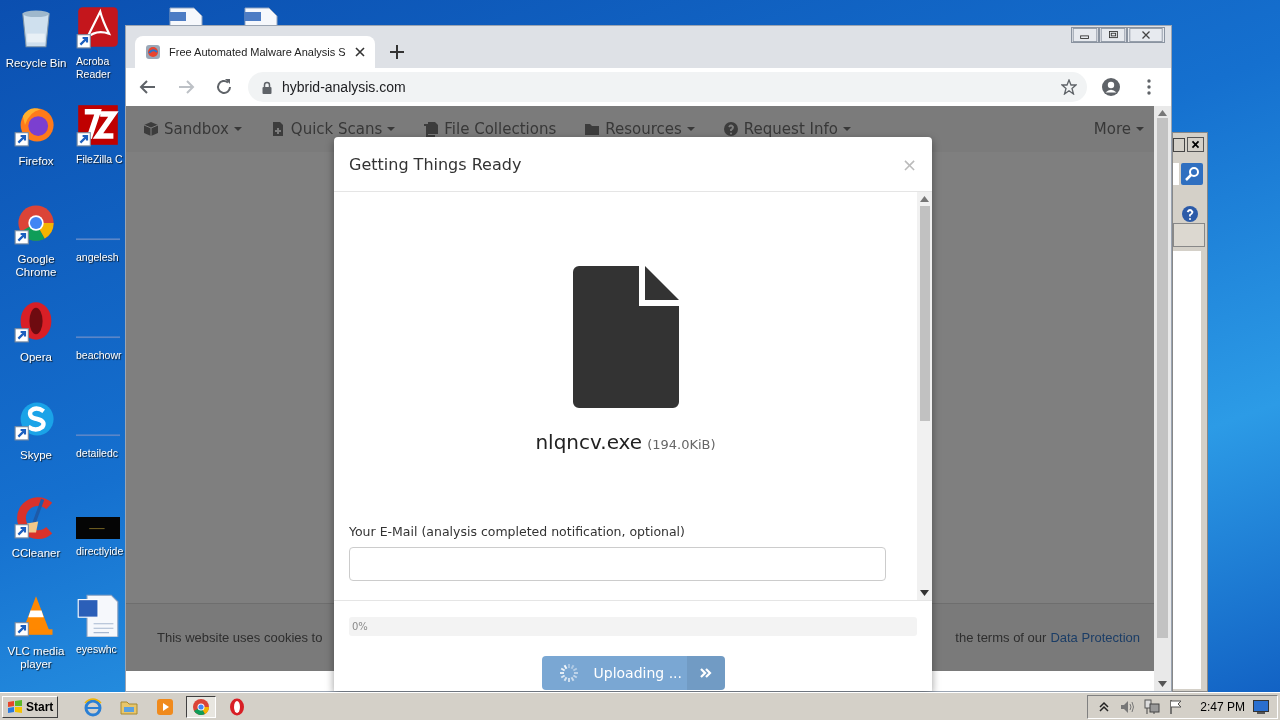 This screenshot has height=720, width=1280. I want to click on dialog-title: Getting Things Ready, so click(436, 164).